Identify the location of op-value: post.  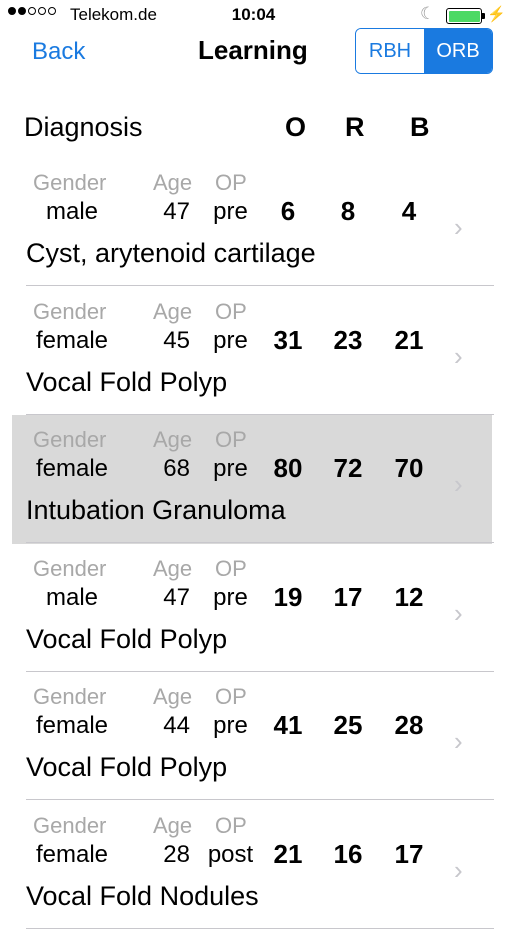
(230, 854).